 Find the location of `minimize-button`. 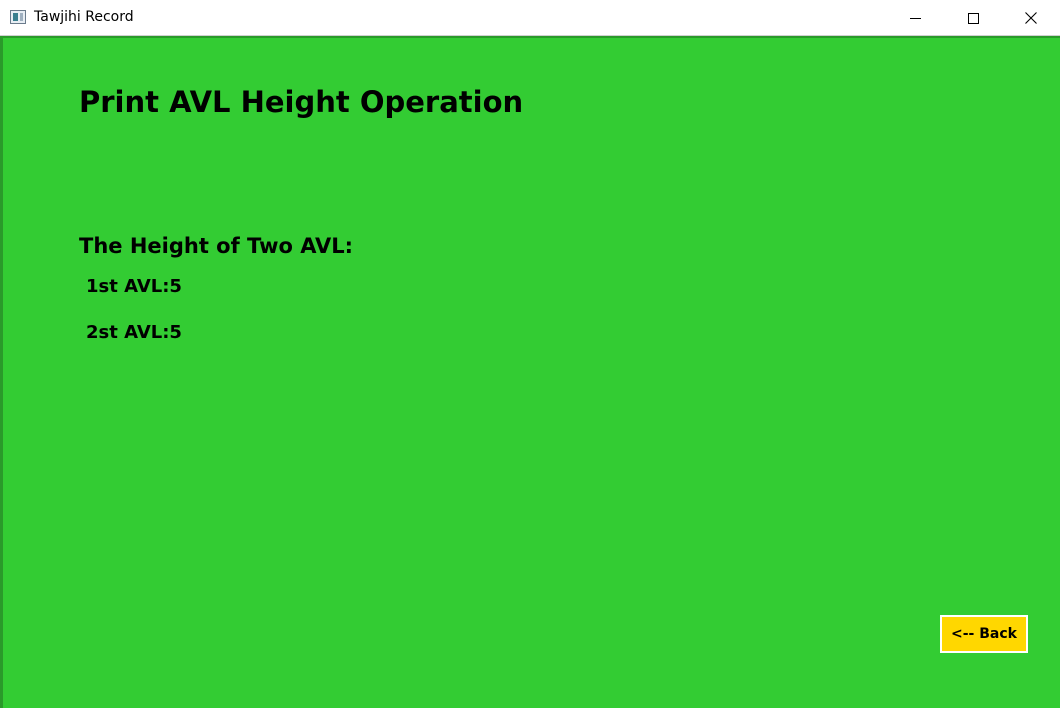

minimize-button is located at coordinates (915, 18).